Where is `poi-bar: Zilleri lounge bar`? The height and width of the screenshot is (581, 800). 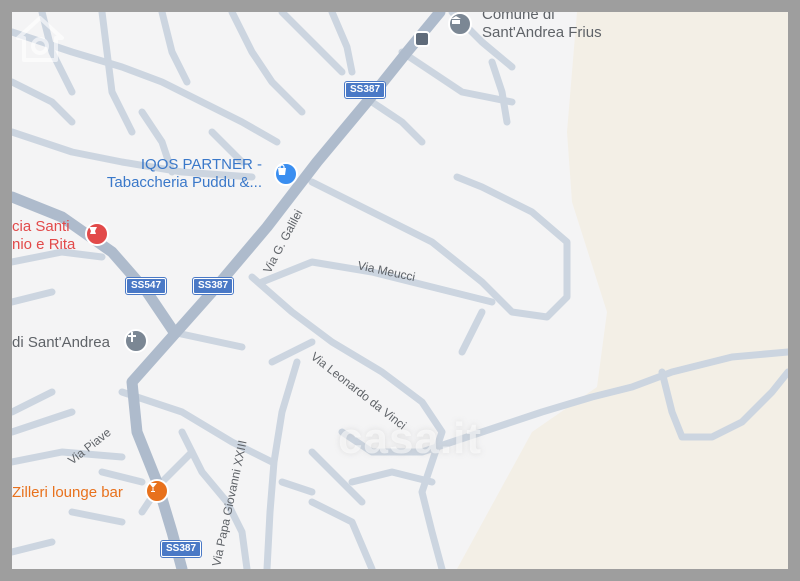 poi-bar: Zilleri lounge bar is located at coordinates (67, 493).